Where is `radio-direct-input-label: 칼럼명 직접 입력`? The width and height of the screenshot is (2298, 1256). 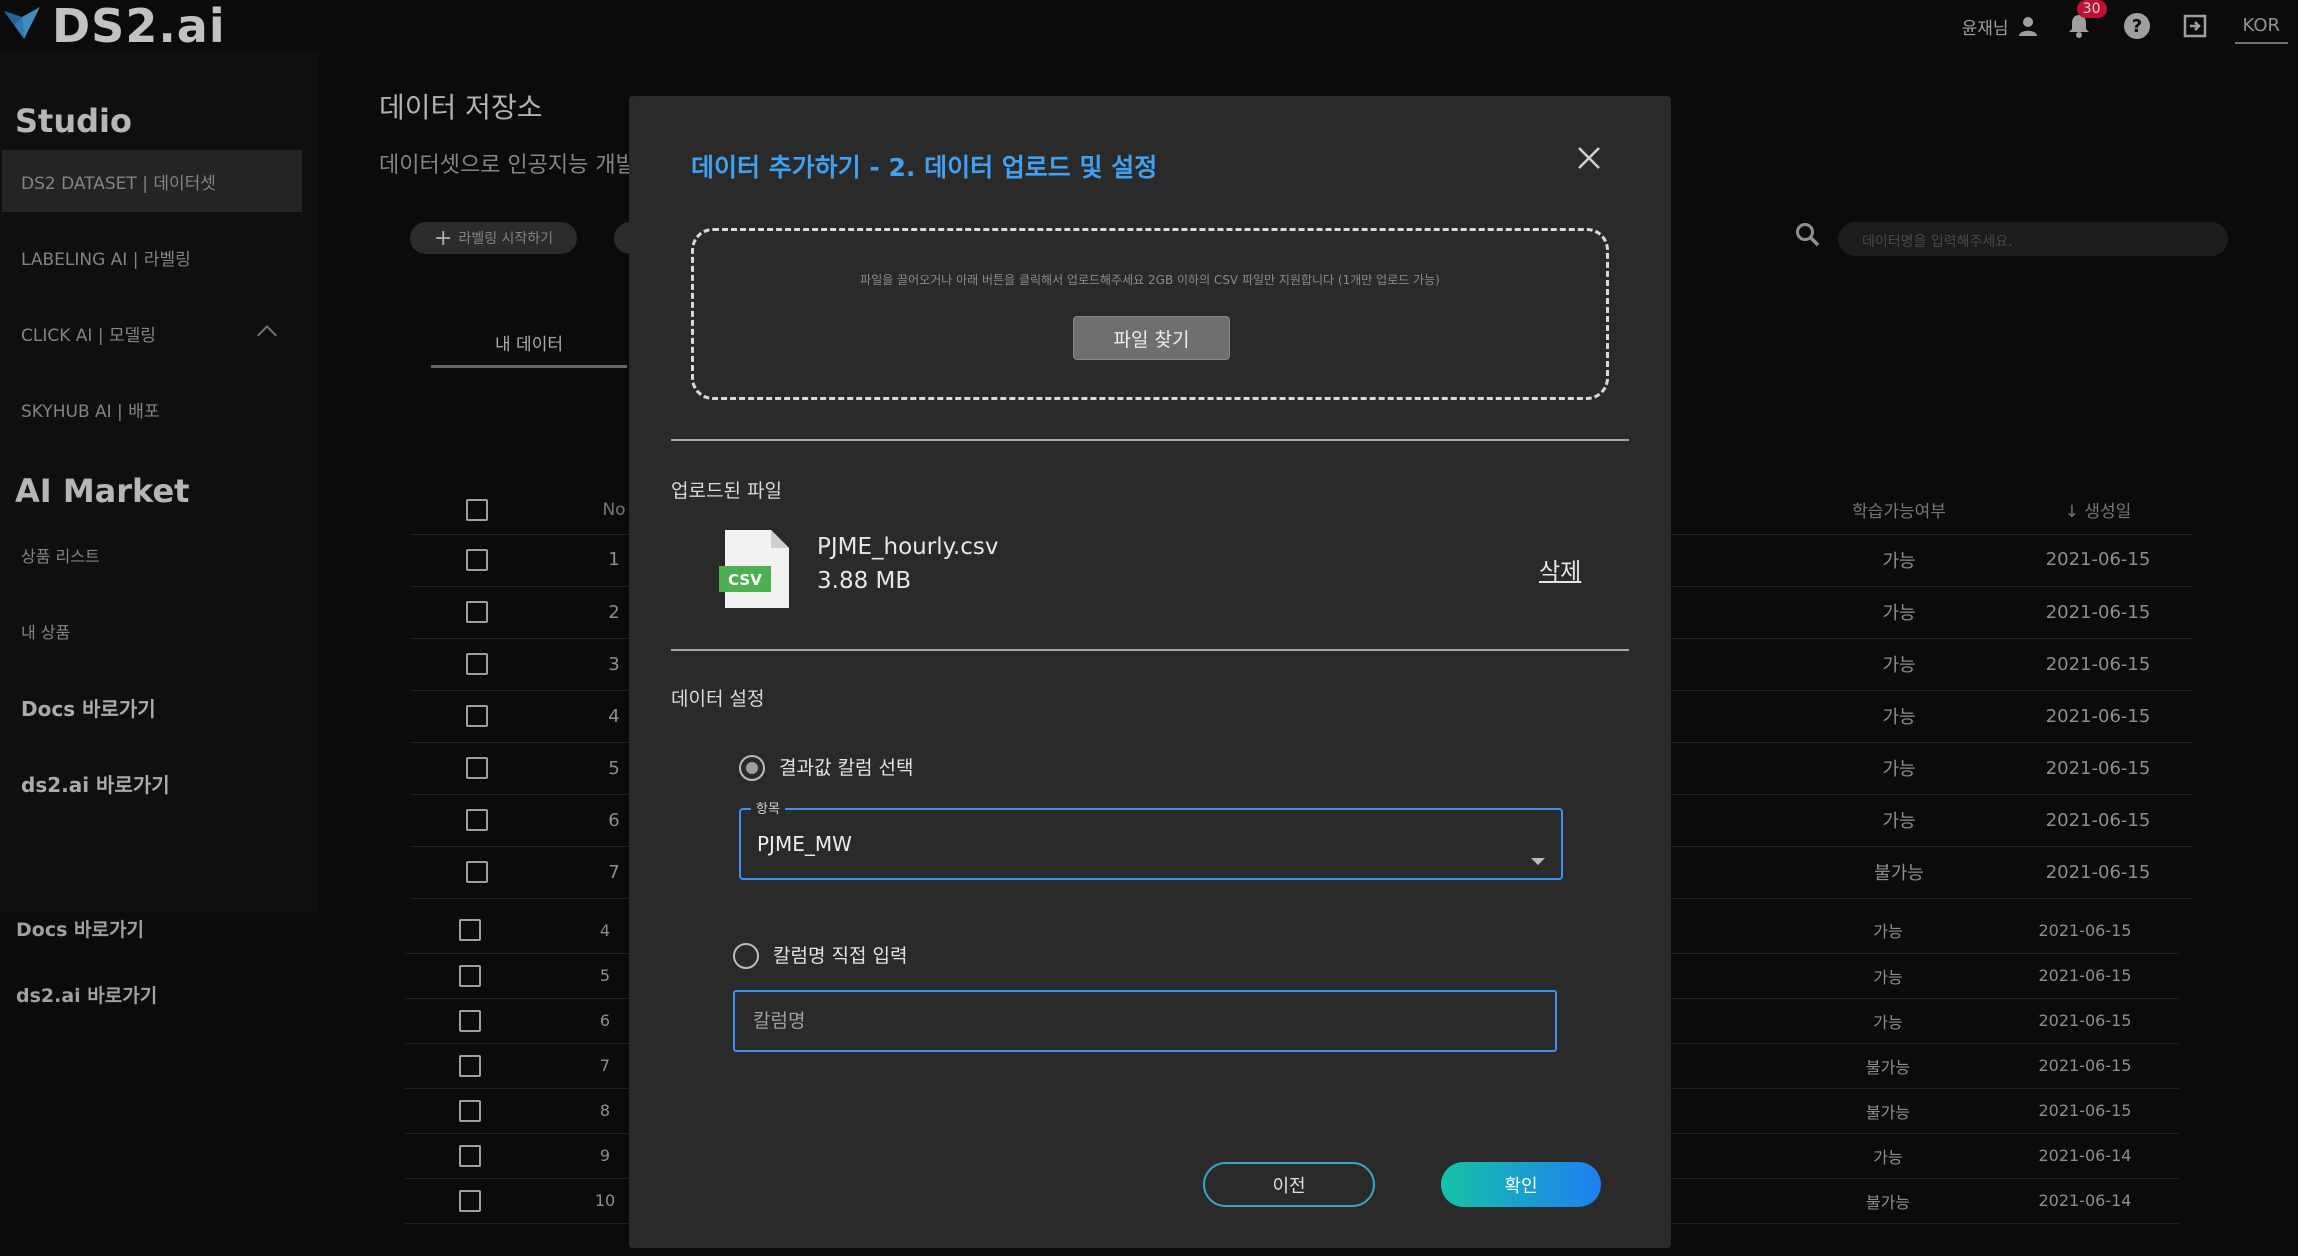 radio-direct-input-label: 칼럼명 직접 입력 is located at coordinates (840, 954).